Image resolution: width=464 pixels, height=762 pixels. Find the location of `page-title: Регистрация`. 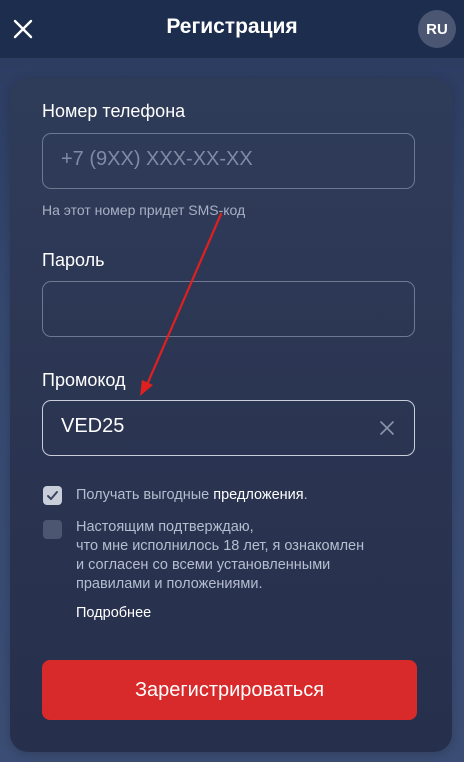

page-title: Регистрация is located at coordinates (232, 26).